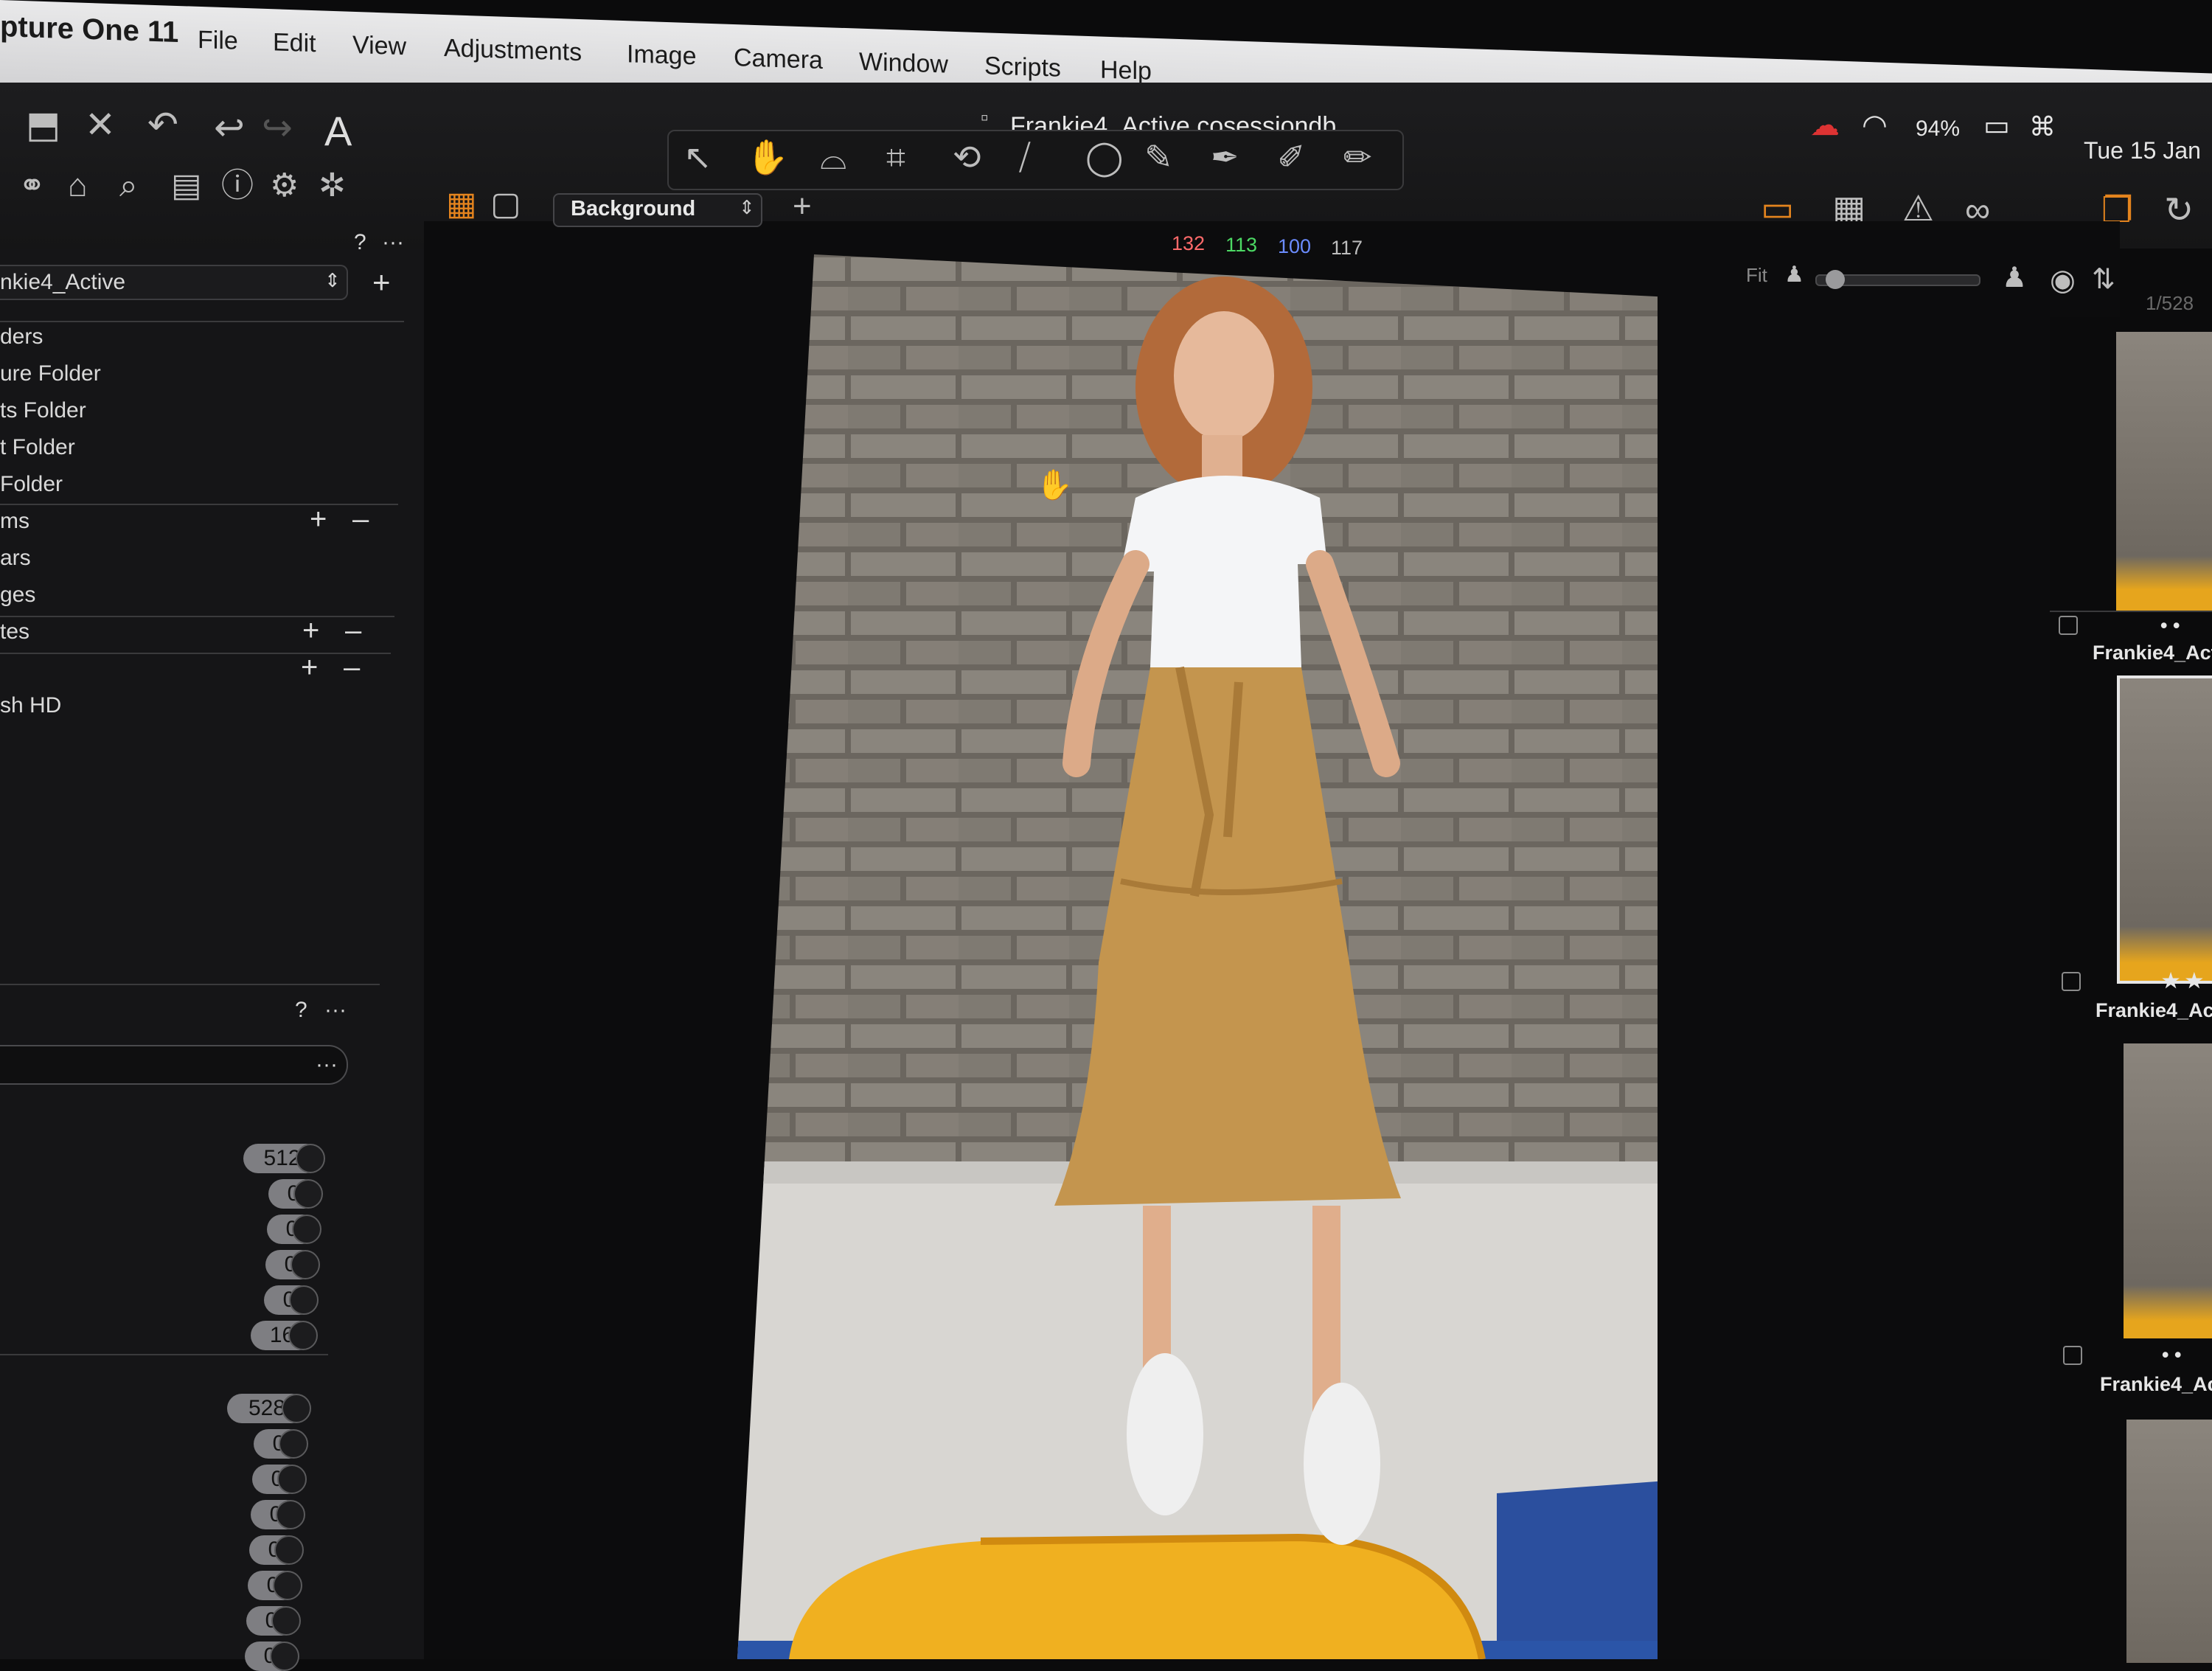 The height and width of the screenshot is (1671, 2212). I want to click on folder-item: Folder, so click(31, 484).